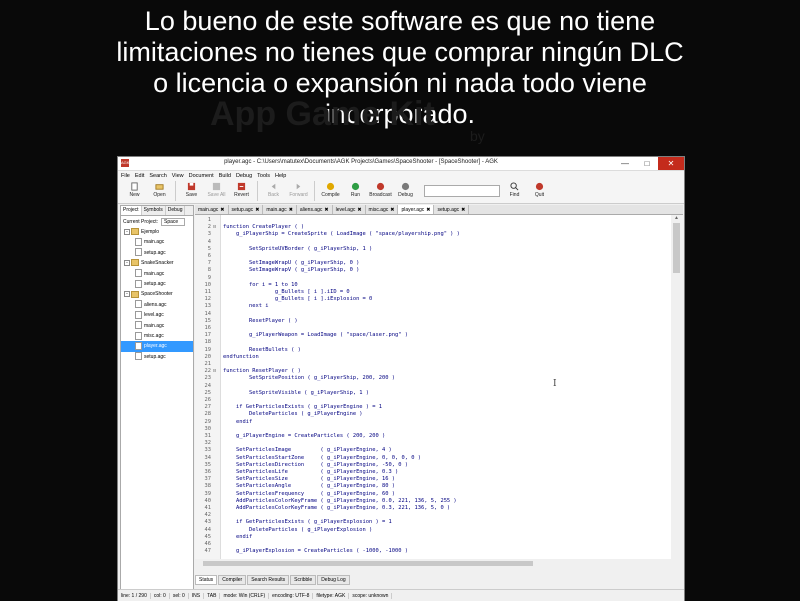 This screenshot has width=800, height=601. What do you see at coordinates (197, 595) in the screenshot?
I see `status-field: INS` at bounding box center [197, 595].